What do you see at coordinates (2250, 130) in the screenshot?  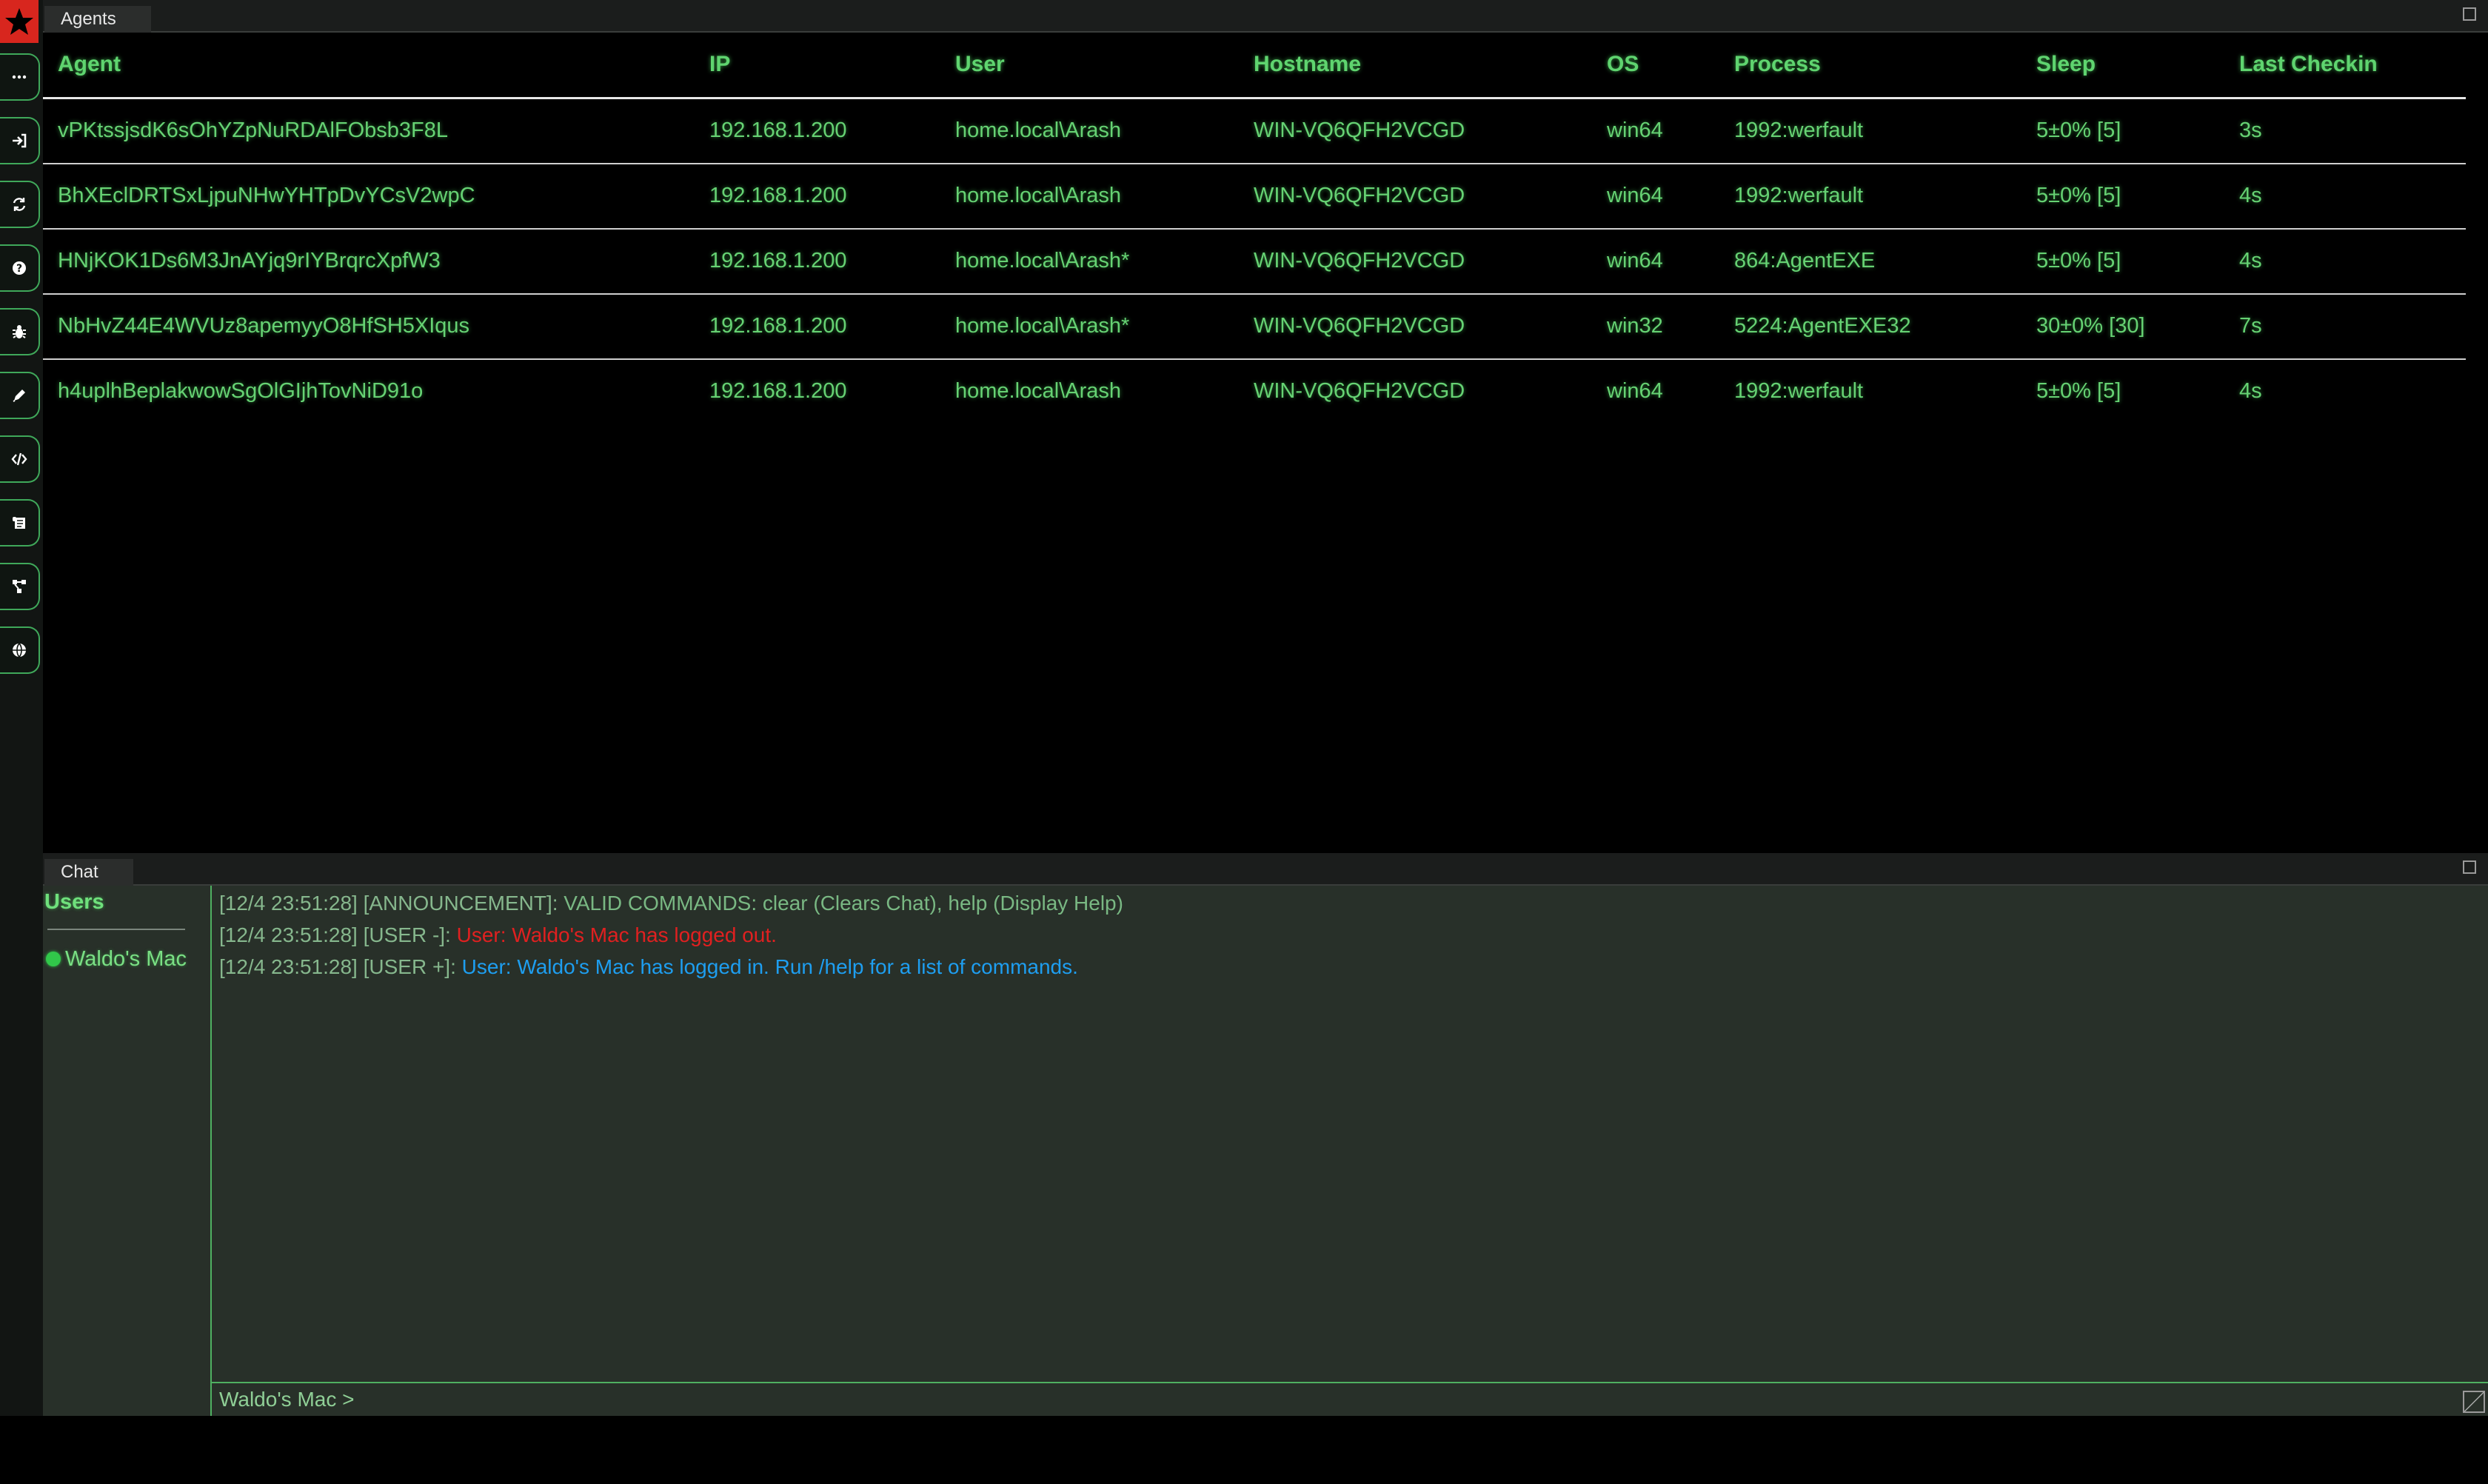 I see `agent-last-checkin: 3s` at bounding box center [2250, 130].